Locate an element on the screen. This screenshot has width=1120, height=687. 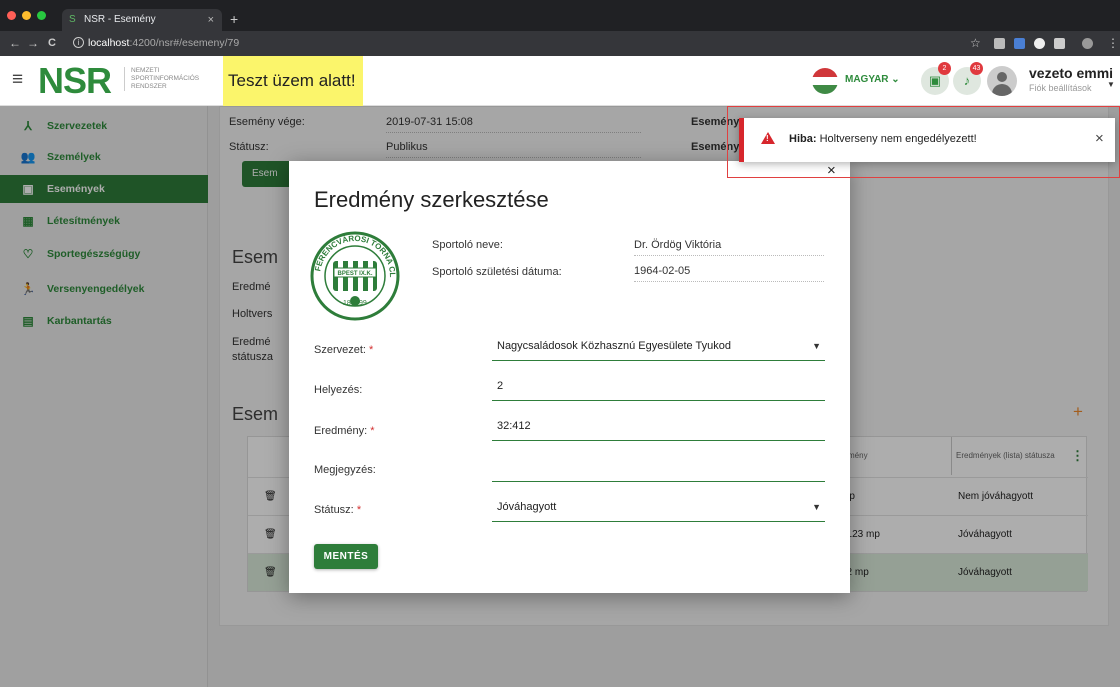
url-host: localhost is located at coordinates (109, 43).